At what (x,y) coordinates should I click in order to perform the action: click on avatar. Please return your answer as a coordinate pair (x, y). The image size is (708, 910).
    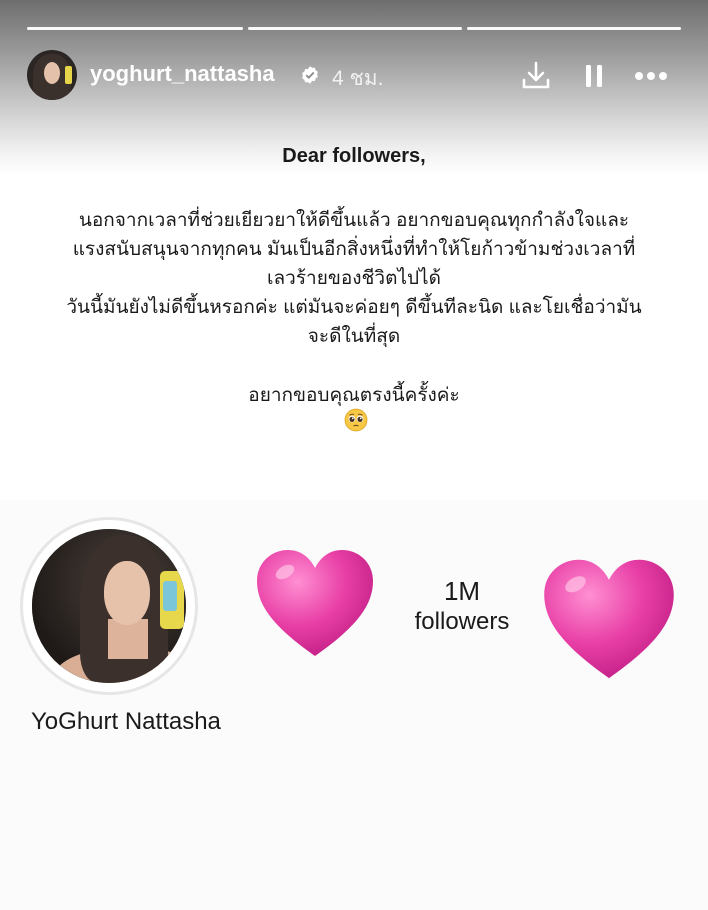
    Looking at the image, I should click on (52, 75).